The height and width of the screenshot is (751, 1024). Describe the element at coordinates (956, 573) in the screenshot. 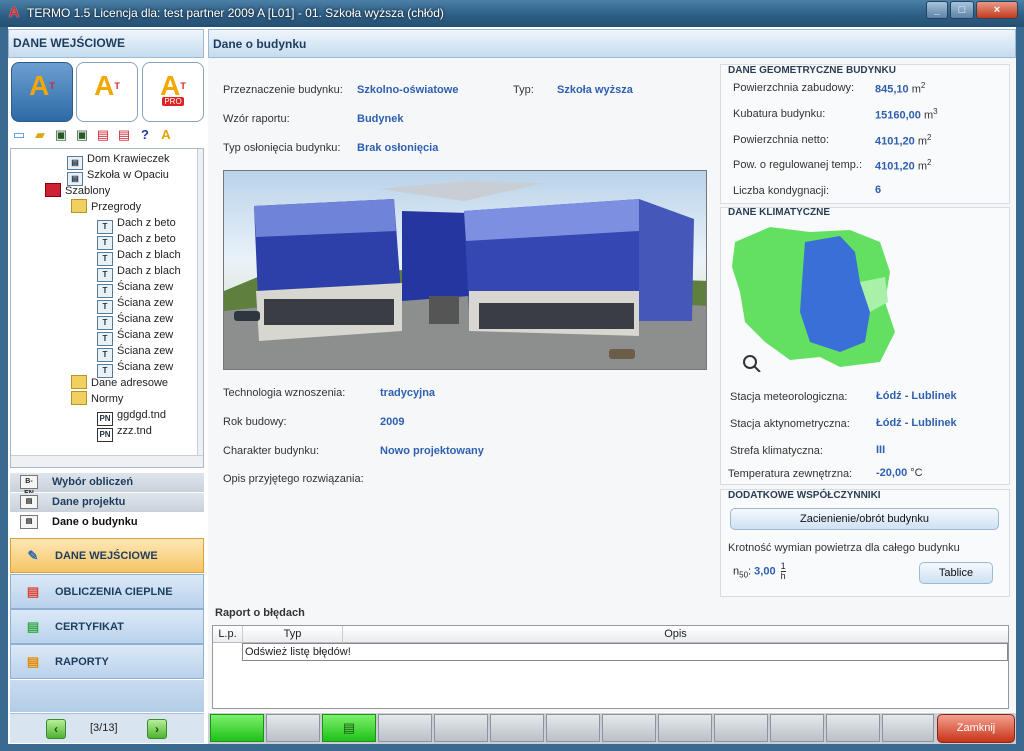

I see `tables-button: Tablice` at that location.